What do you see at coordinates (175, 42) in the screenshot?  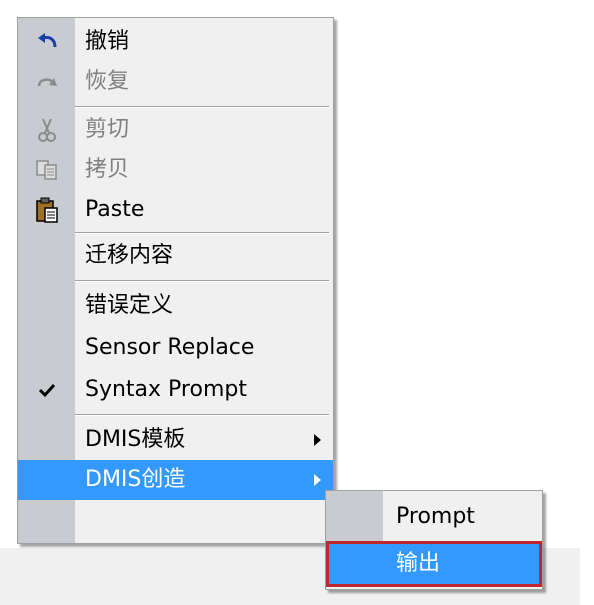 I see `menu-item-undo: 撤销` at bounding box center [175, 42].